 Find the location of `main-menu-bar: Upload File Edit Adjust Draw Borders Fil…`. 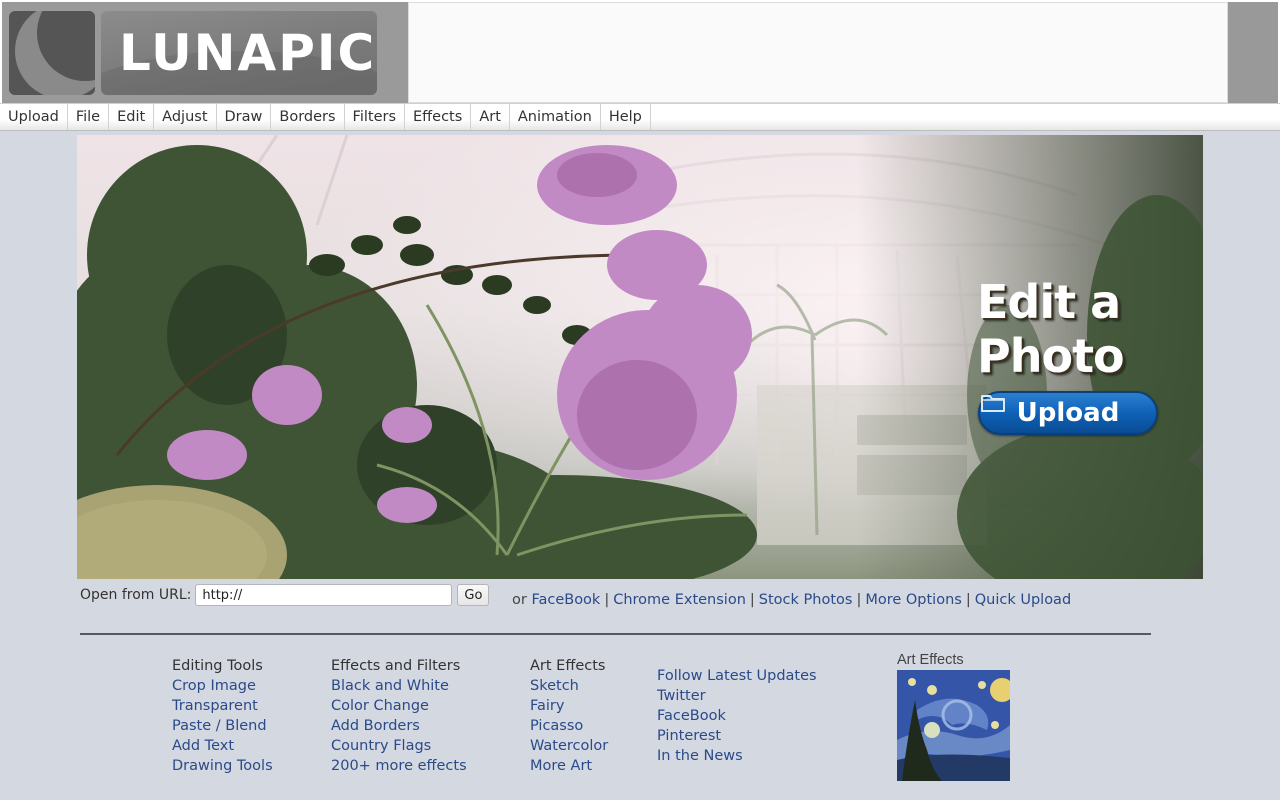

main-menu-bar: Upload File Edit Adjust Draw Borders Fil… is located at coordinates (640, 117).